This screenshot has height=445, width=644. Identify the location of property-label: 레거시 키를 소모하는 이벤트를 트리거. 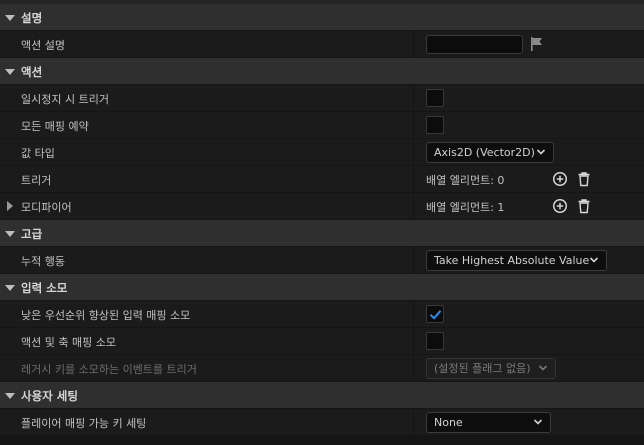
(109, 369).